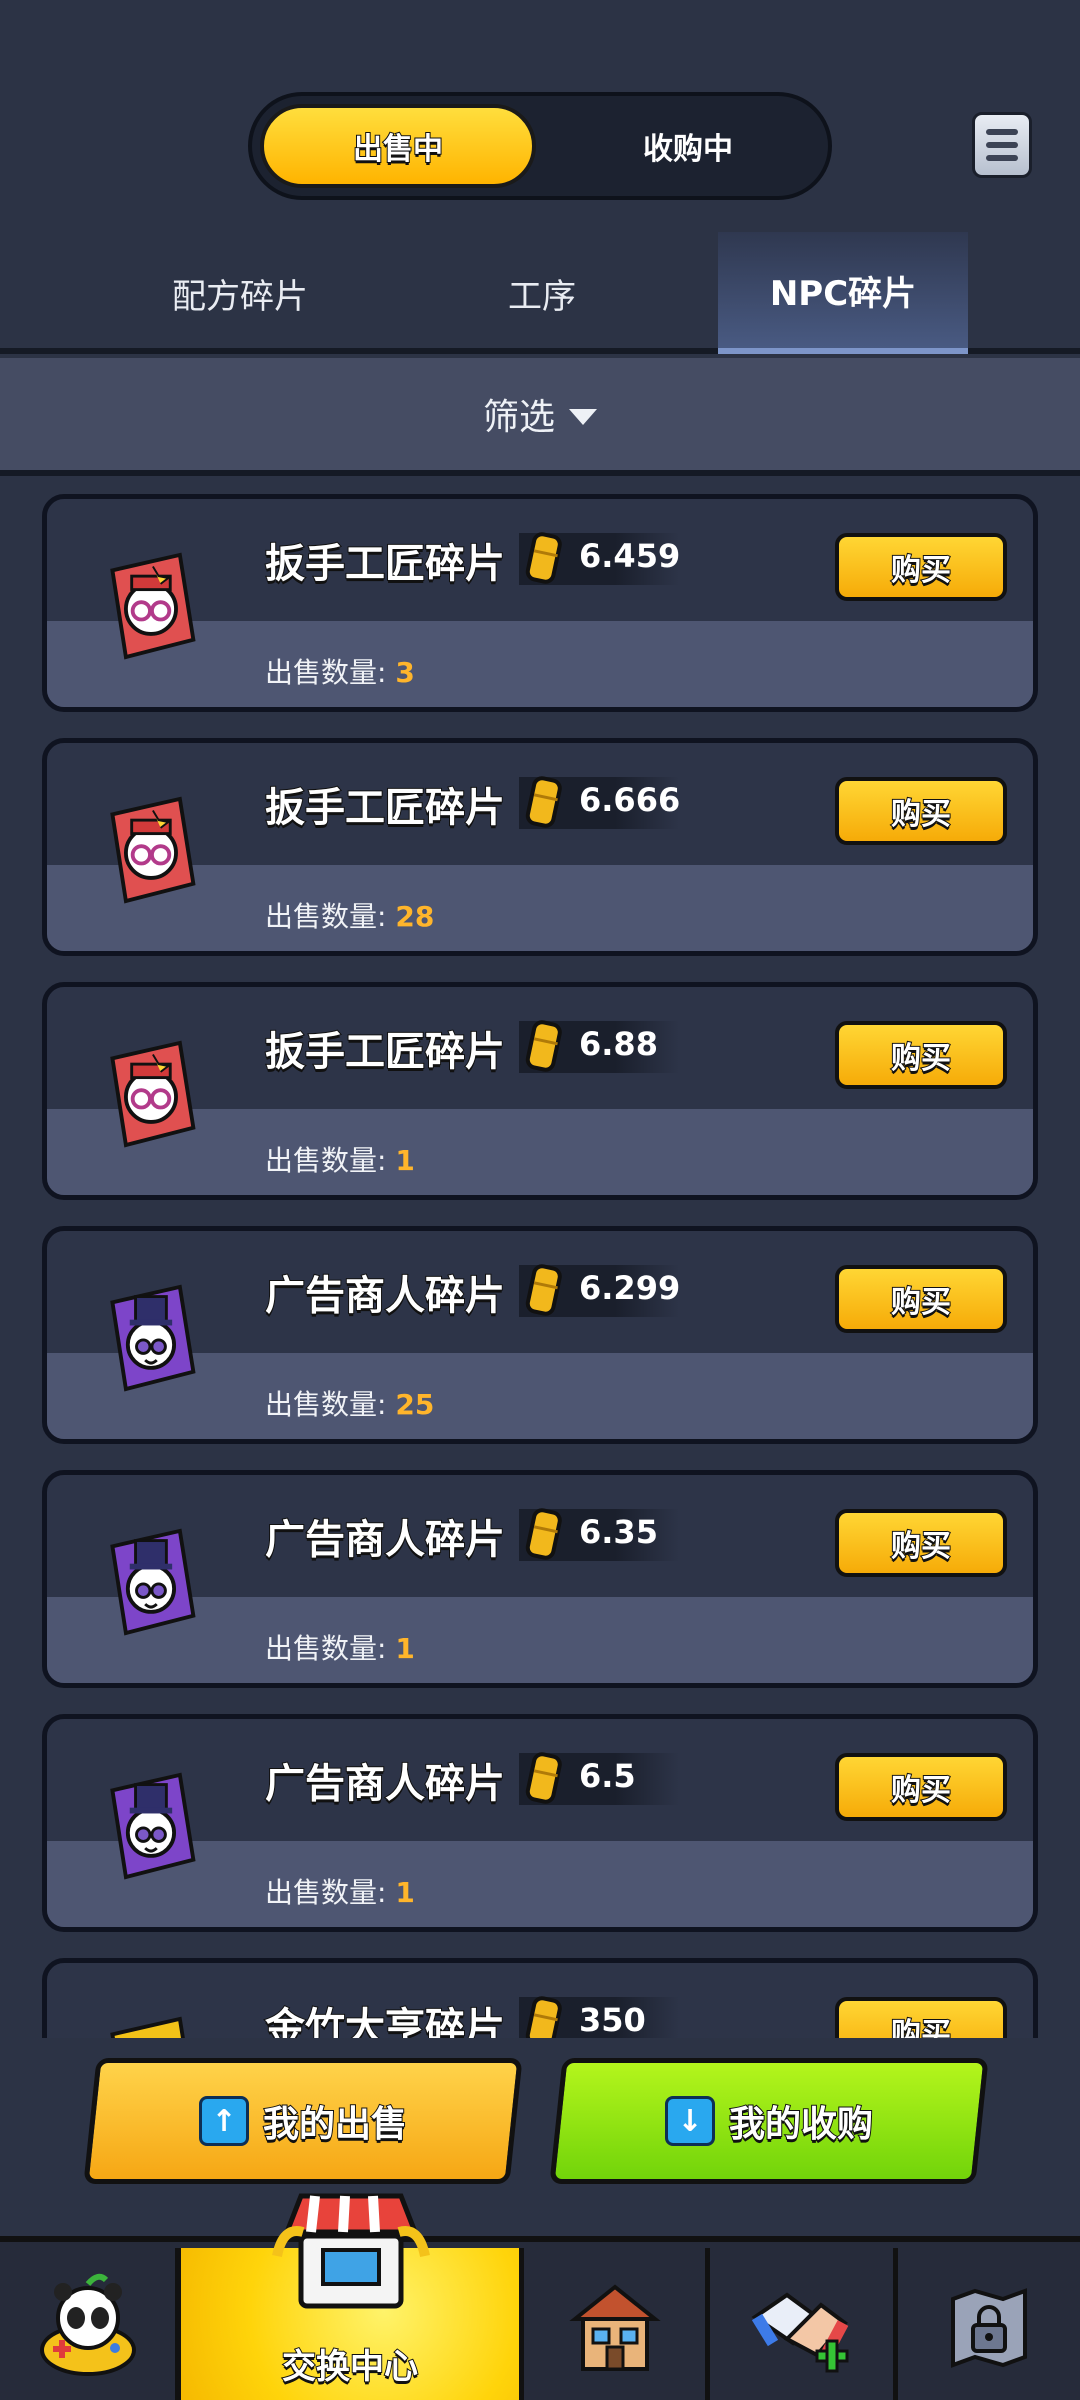  Describe the element at coordinates (540, 1335) in the screenshot. I see `listing-card: 广告商人碎片 6.299 购买 出售数量: 25` at that location.